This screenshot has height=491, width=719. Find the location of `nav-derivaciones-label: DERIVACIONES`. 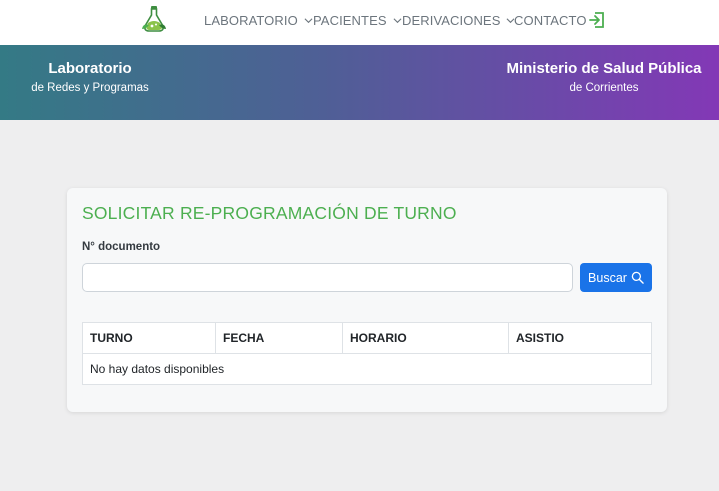

nav-derivaciones-label: DERIVACIONES is located at coordinates (451, 20).